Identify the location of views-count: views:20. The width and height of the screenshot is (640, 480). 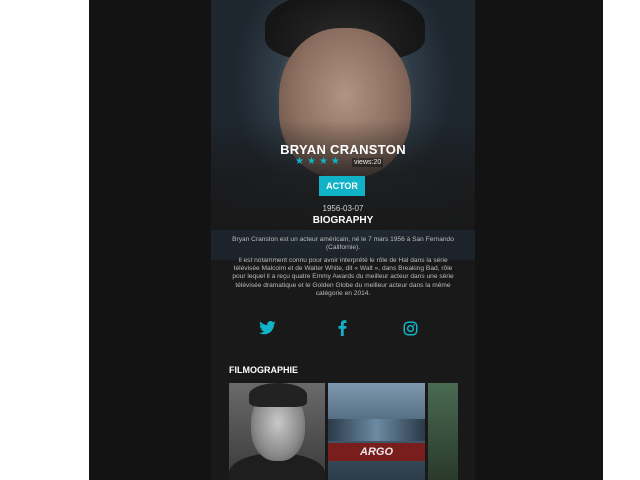
(368, 162).